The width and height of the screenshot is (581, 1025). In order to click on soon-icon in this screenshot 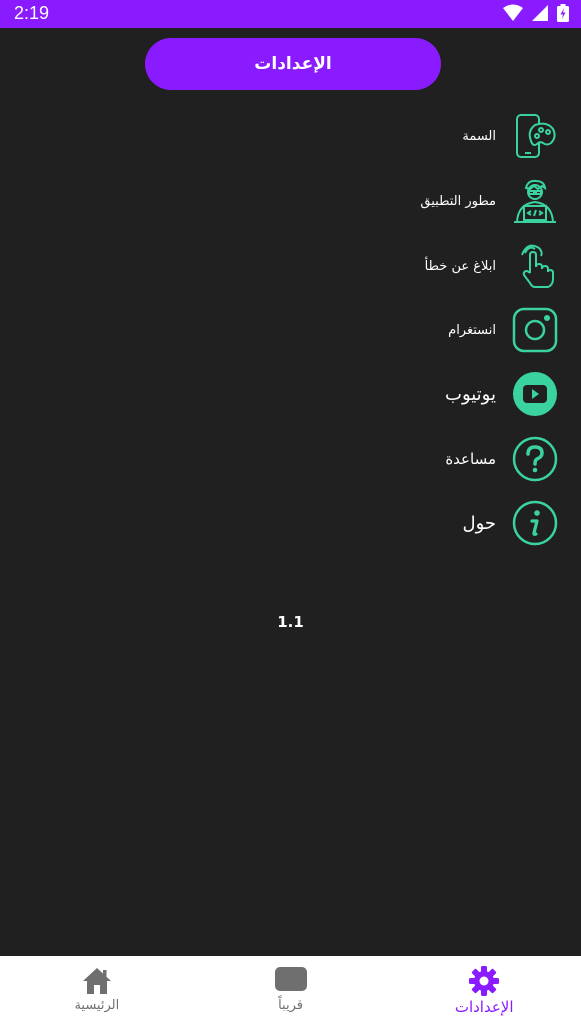, I will do `click(290, 981)`.